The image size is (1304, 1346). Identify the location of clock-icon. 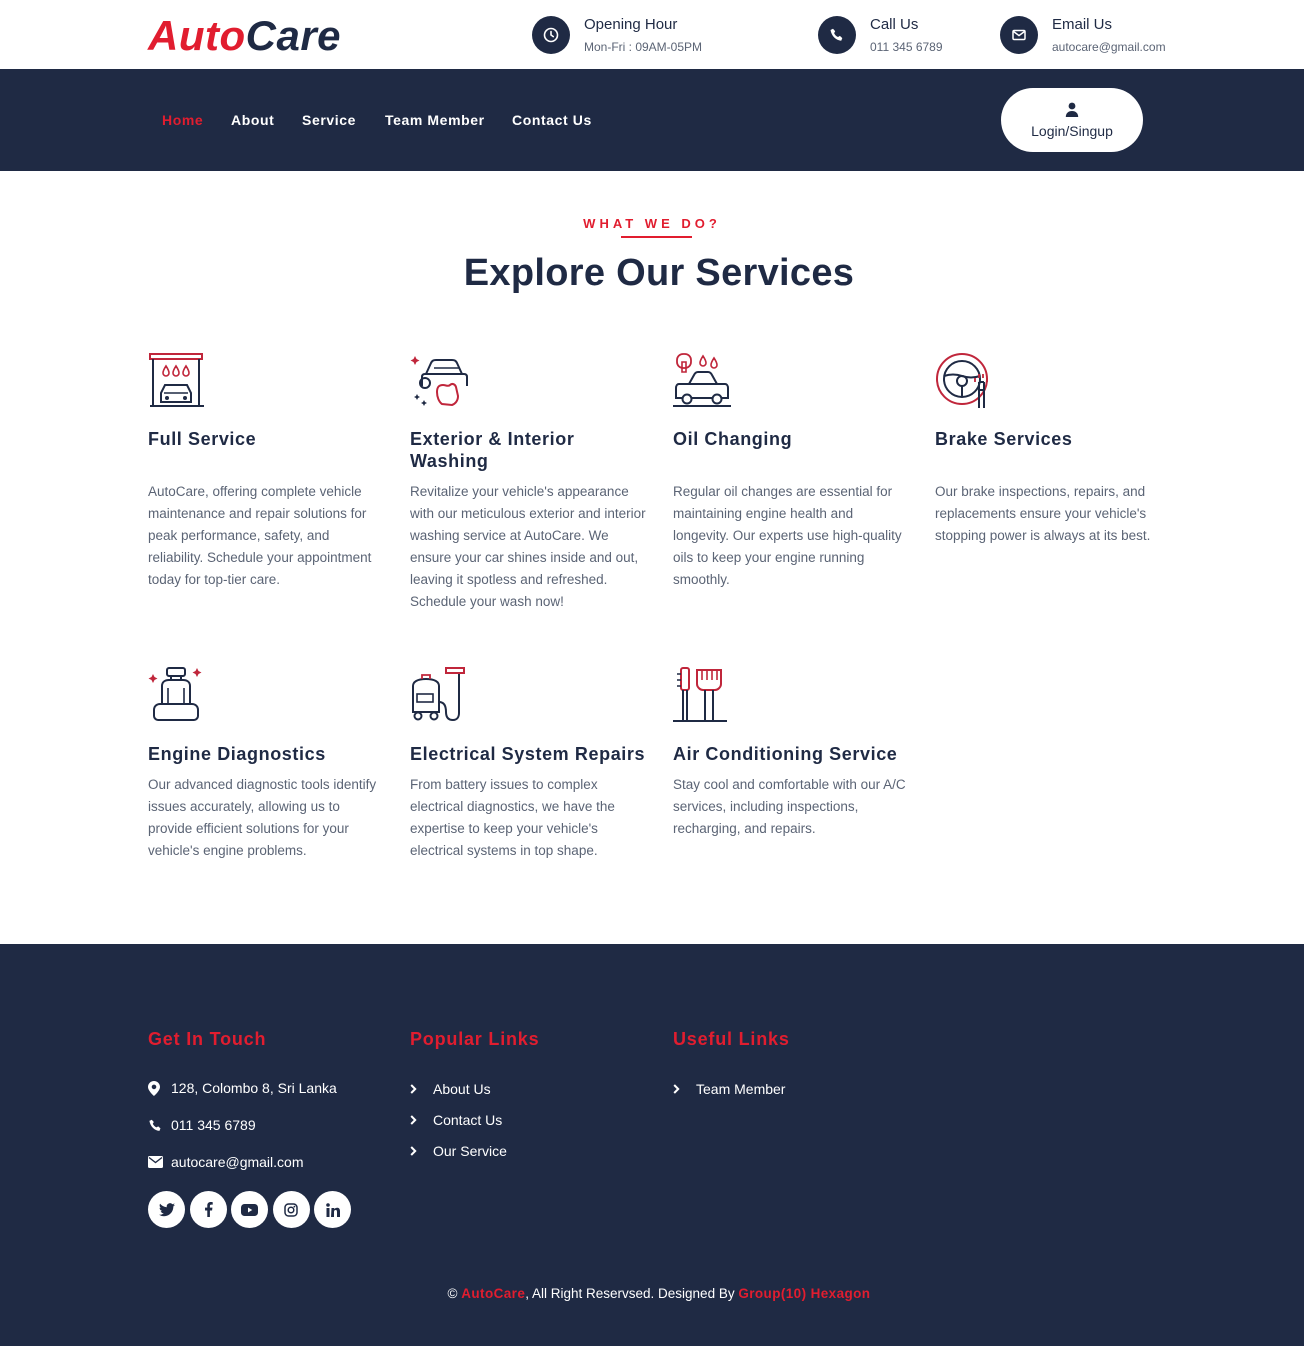
(551, 35).